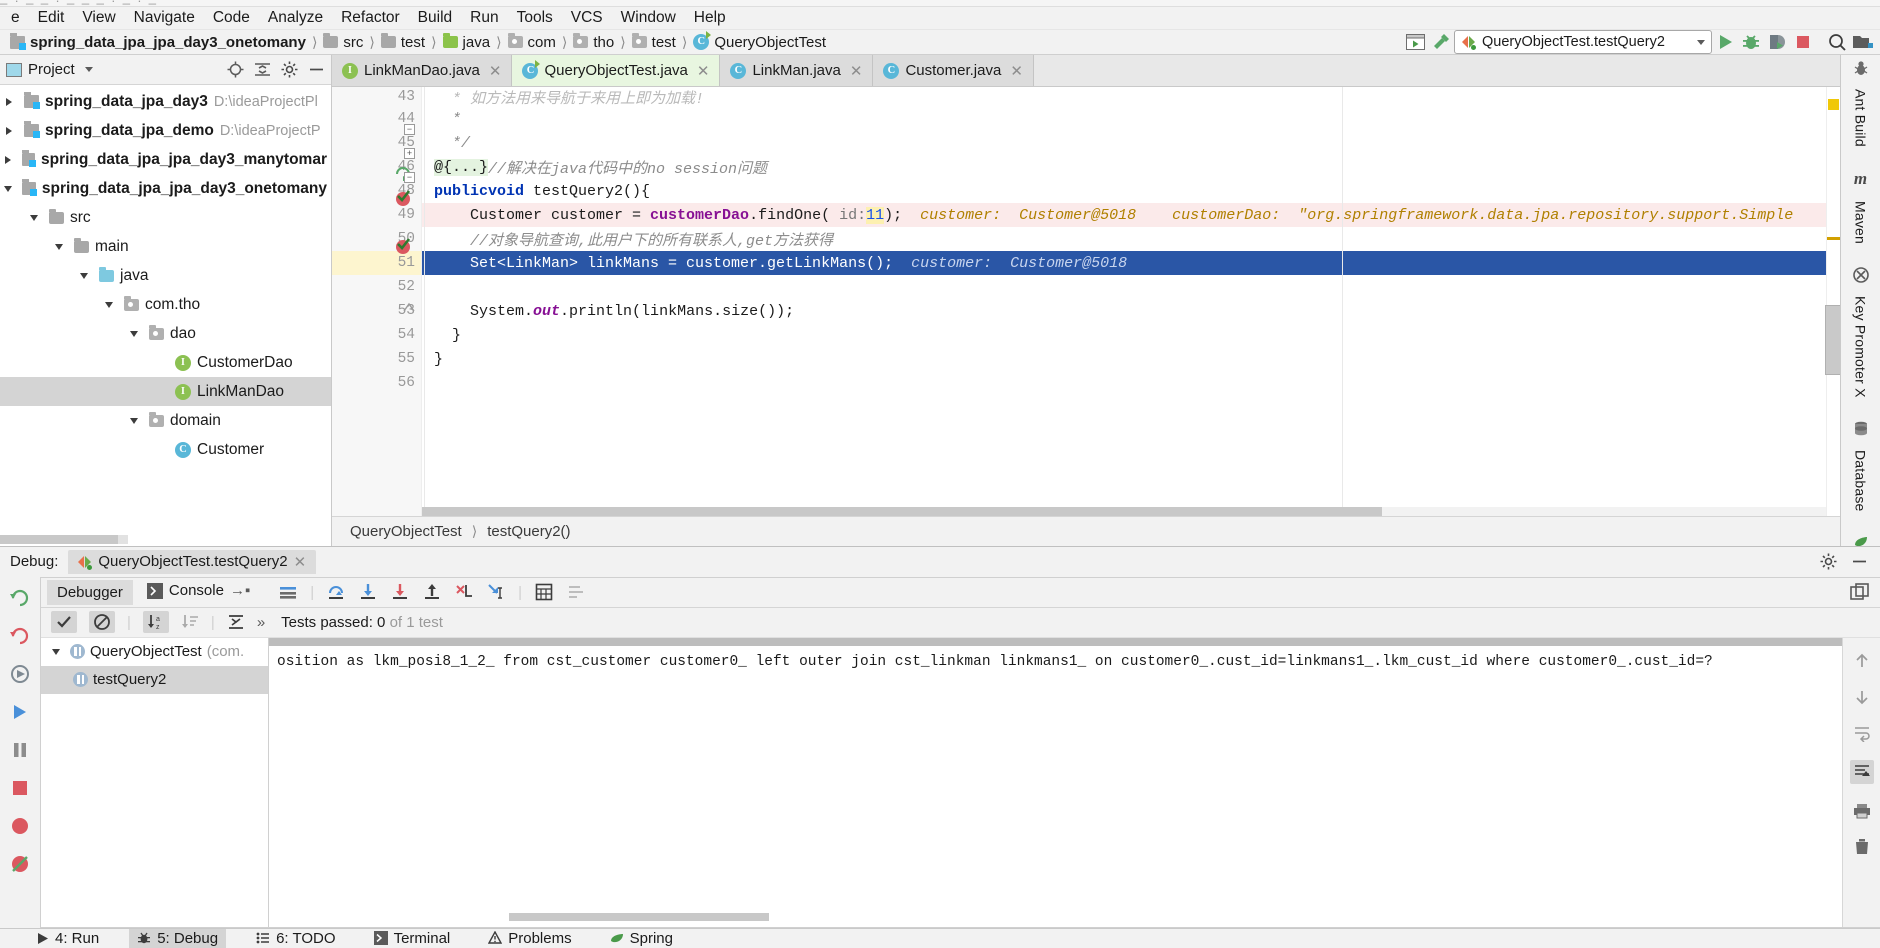 The image size is (1880, 948). I want to click on warning-marker, so click(1833, 105).